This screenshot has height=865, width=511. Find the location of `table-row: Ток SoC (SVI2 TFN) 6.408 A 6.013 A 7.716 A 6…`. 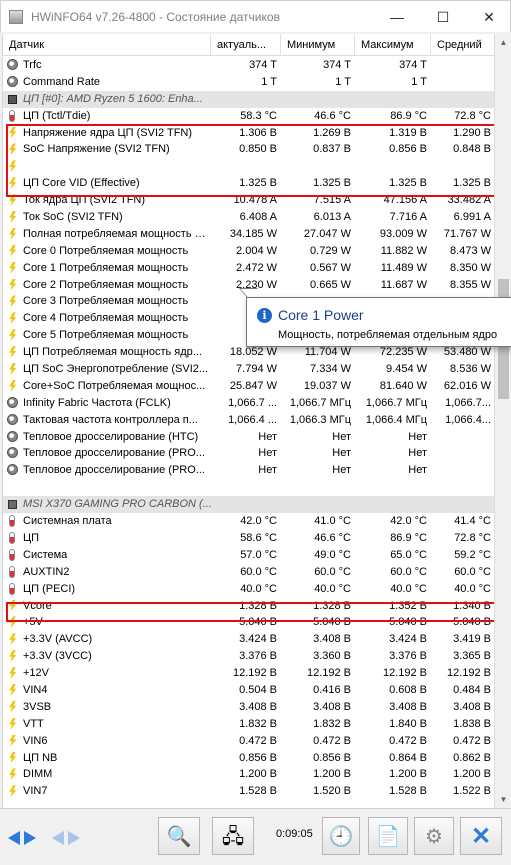

table-row: Ток SoC (SVI2 TFN) 6.408 A 6.013 A 7.716 A 6… is located at coordinates (248, 217).